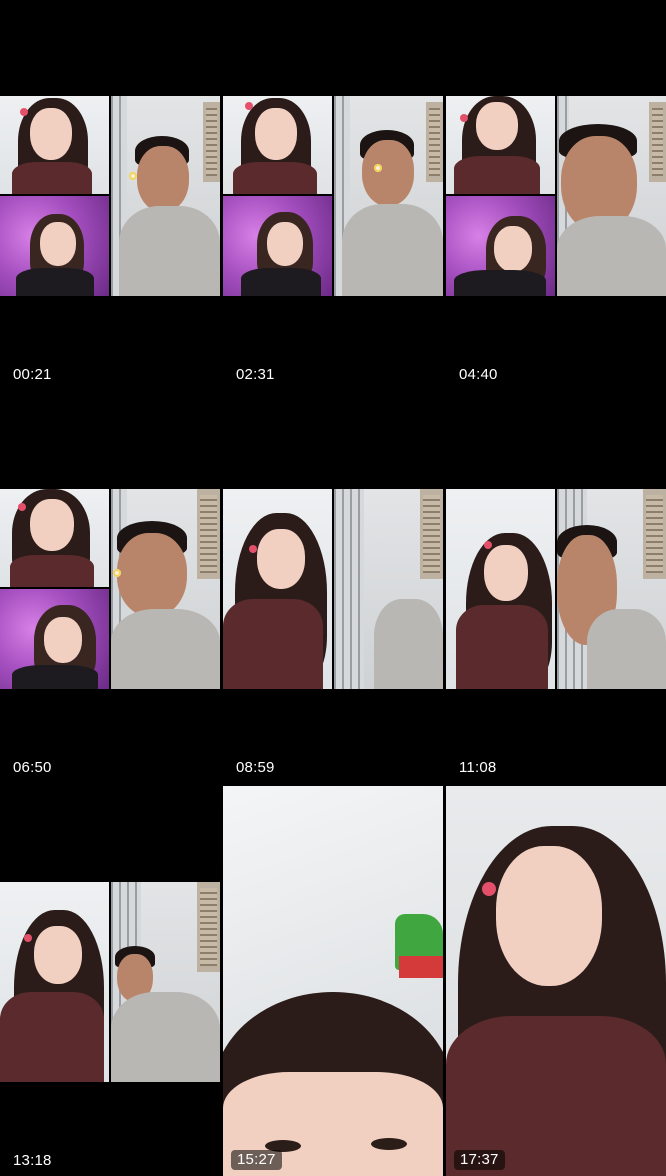 This screenshot has height=1176, width=666. I want to click on thumbnail-1: 00:21, so click(110, 195).